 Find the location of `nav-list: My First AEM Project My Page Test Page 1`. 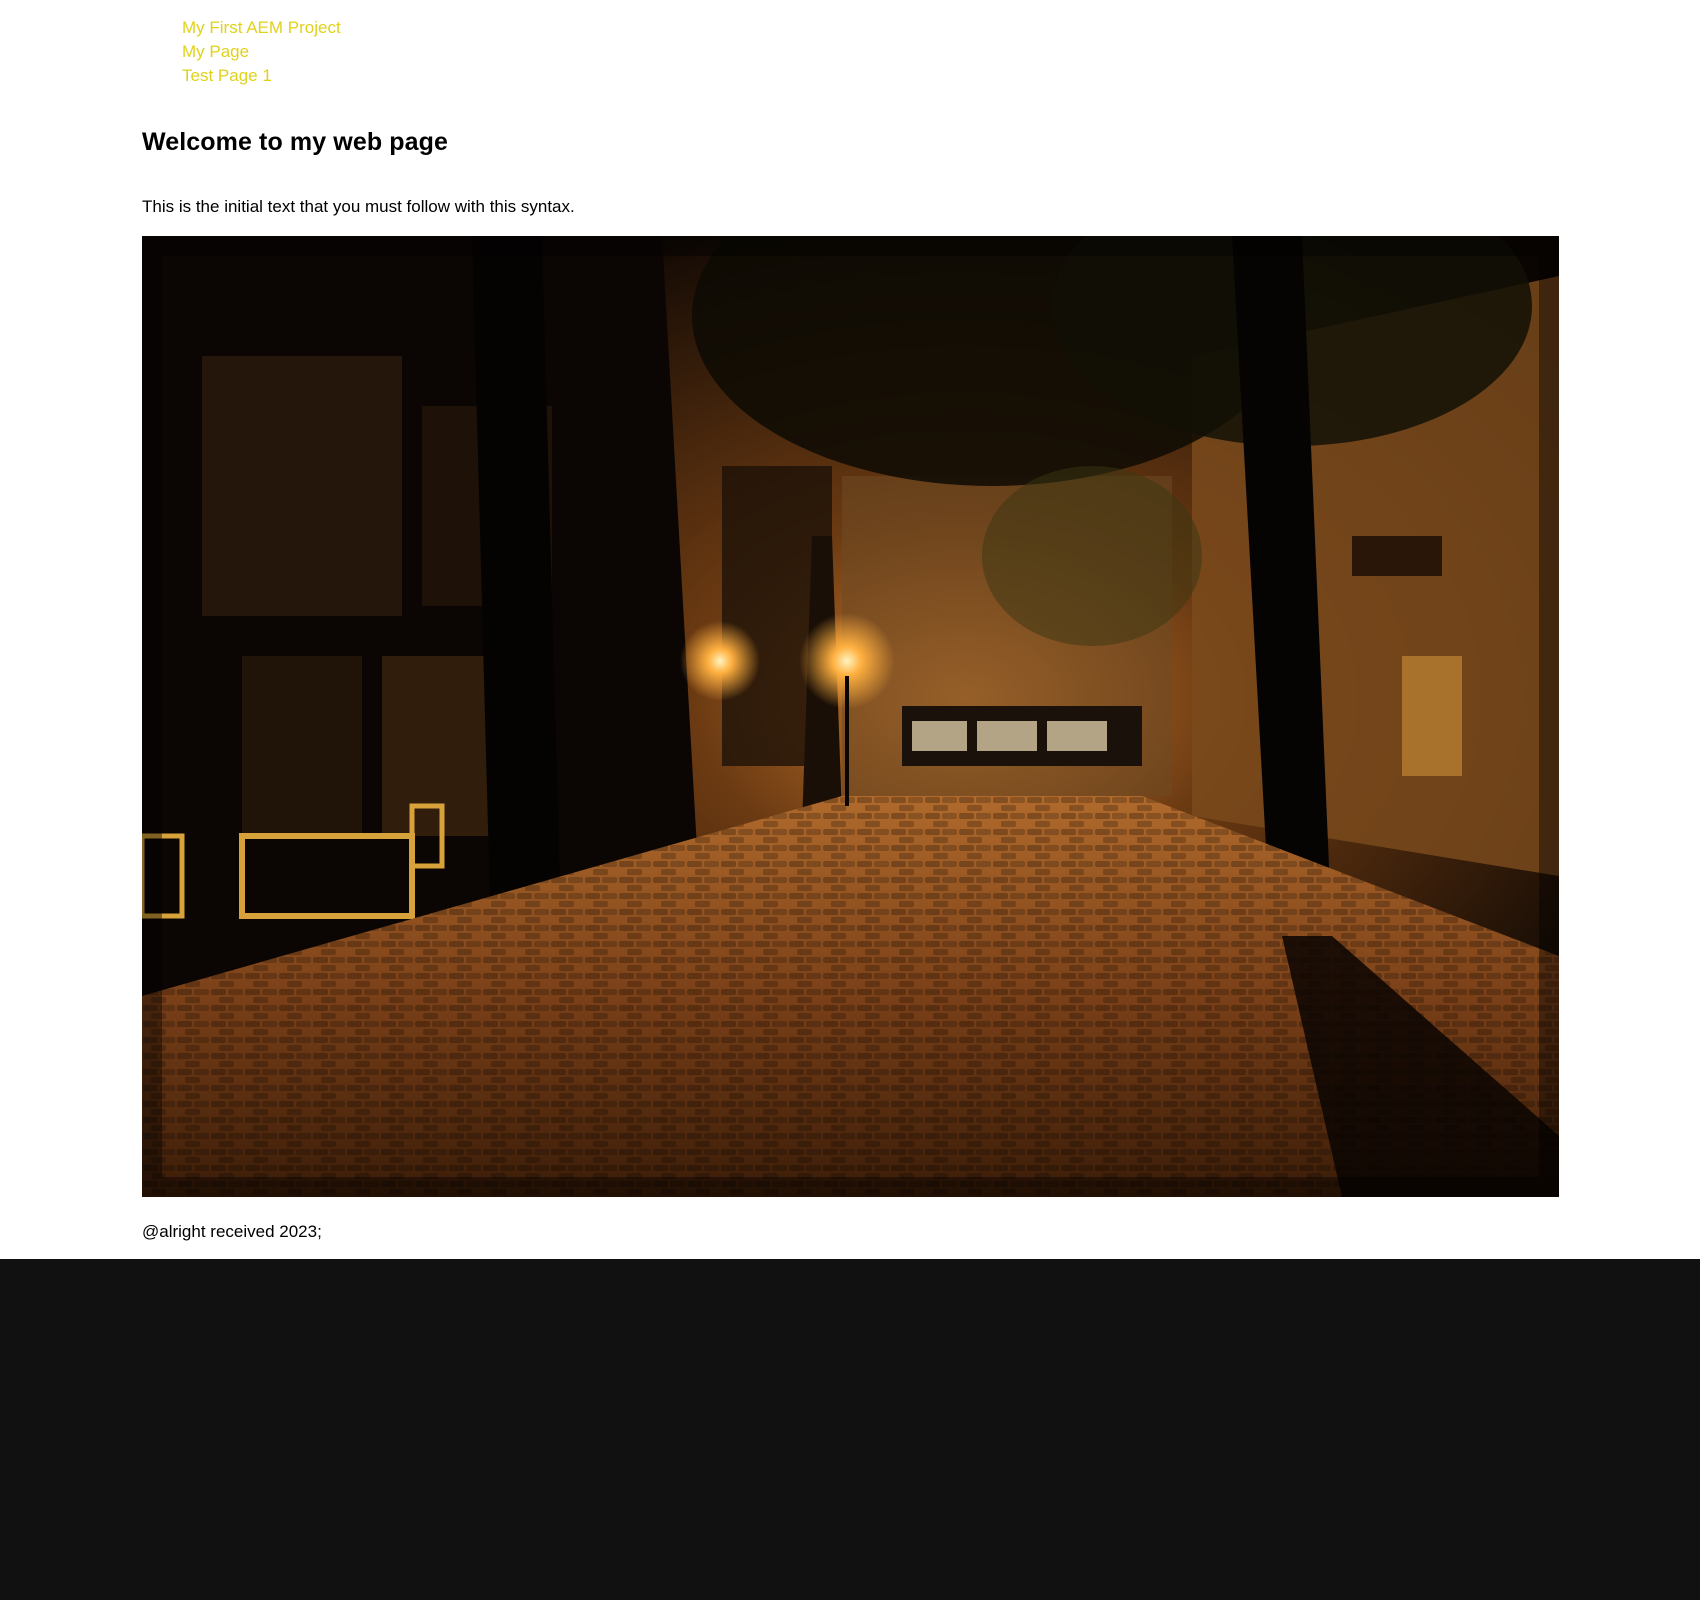

nav-list: My First AEM Project My Page Test Page 1 is located at coordinates (261, 52).